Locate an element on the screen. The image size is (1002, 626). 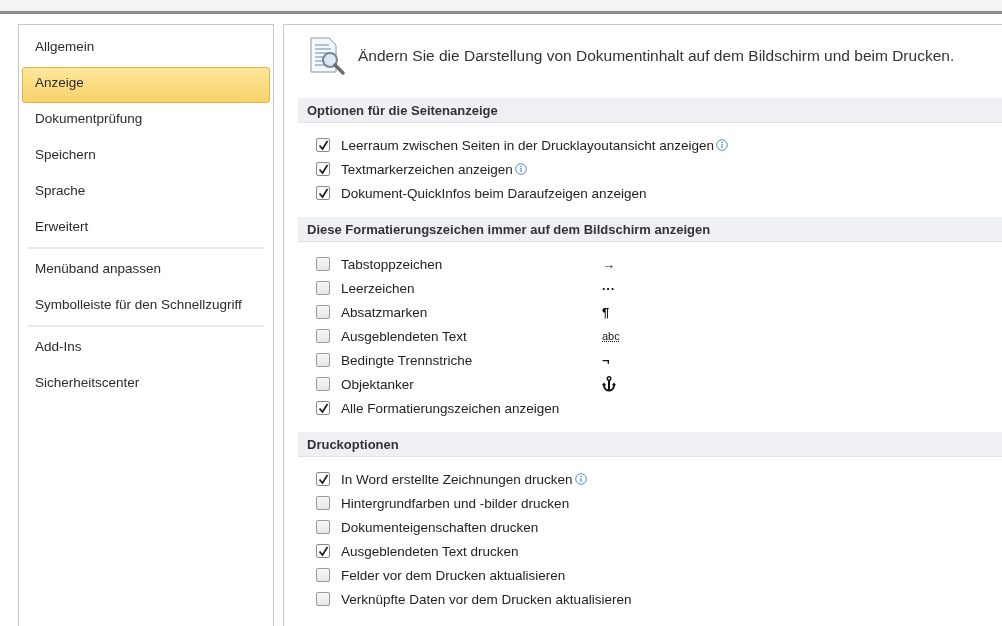
option-label: Ausgeblendeten Text drucken is located at coordinates (430, 551).